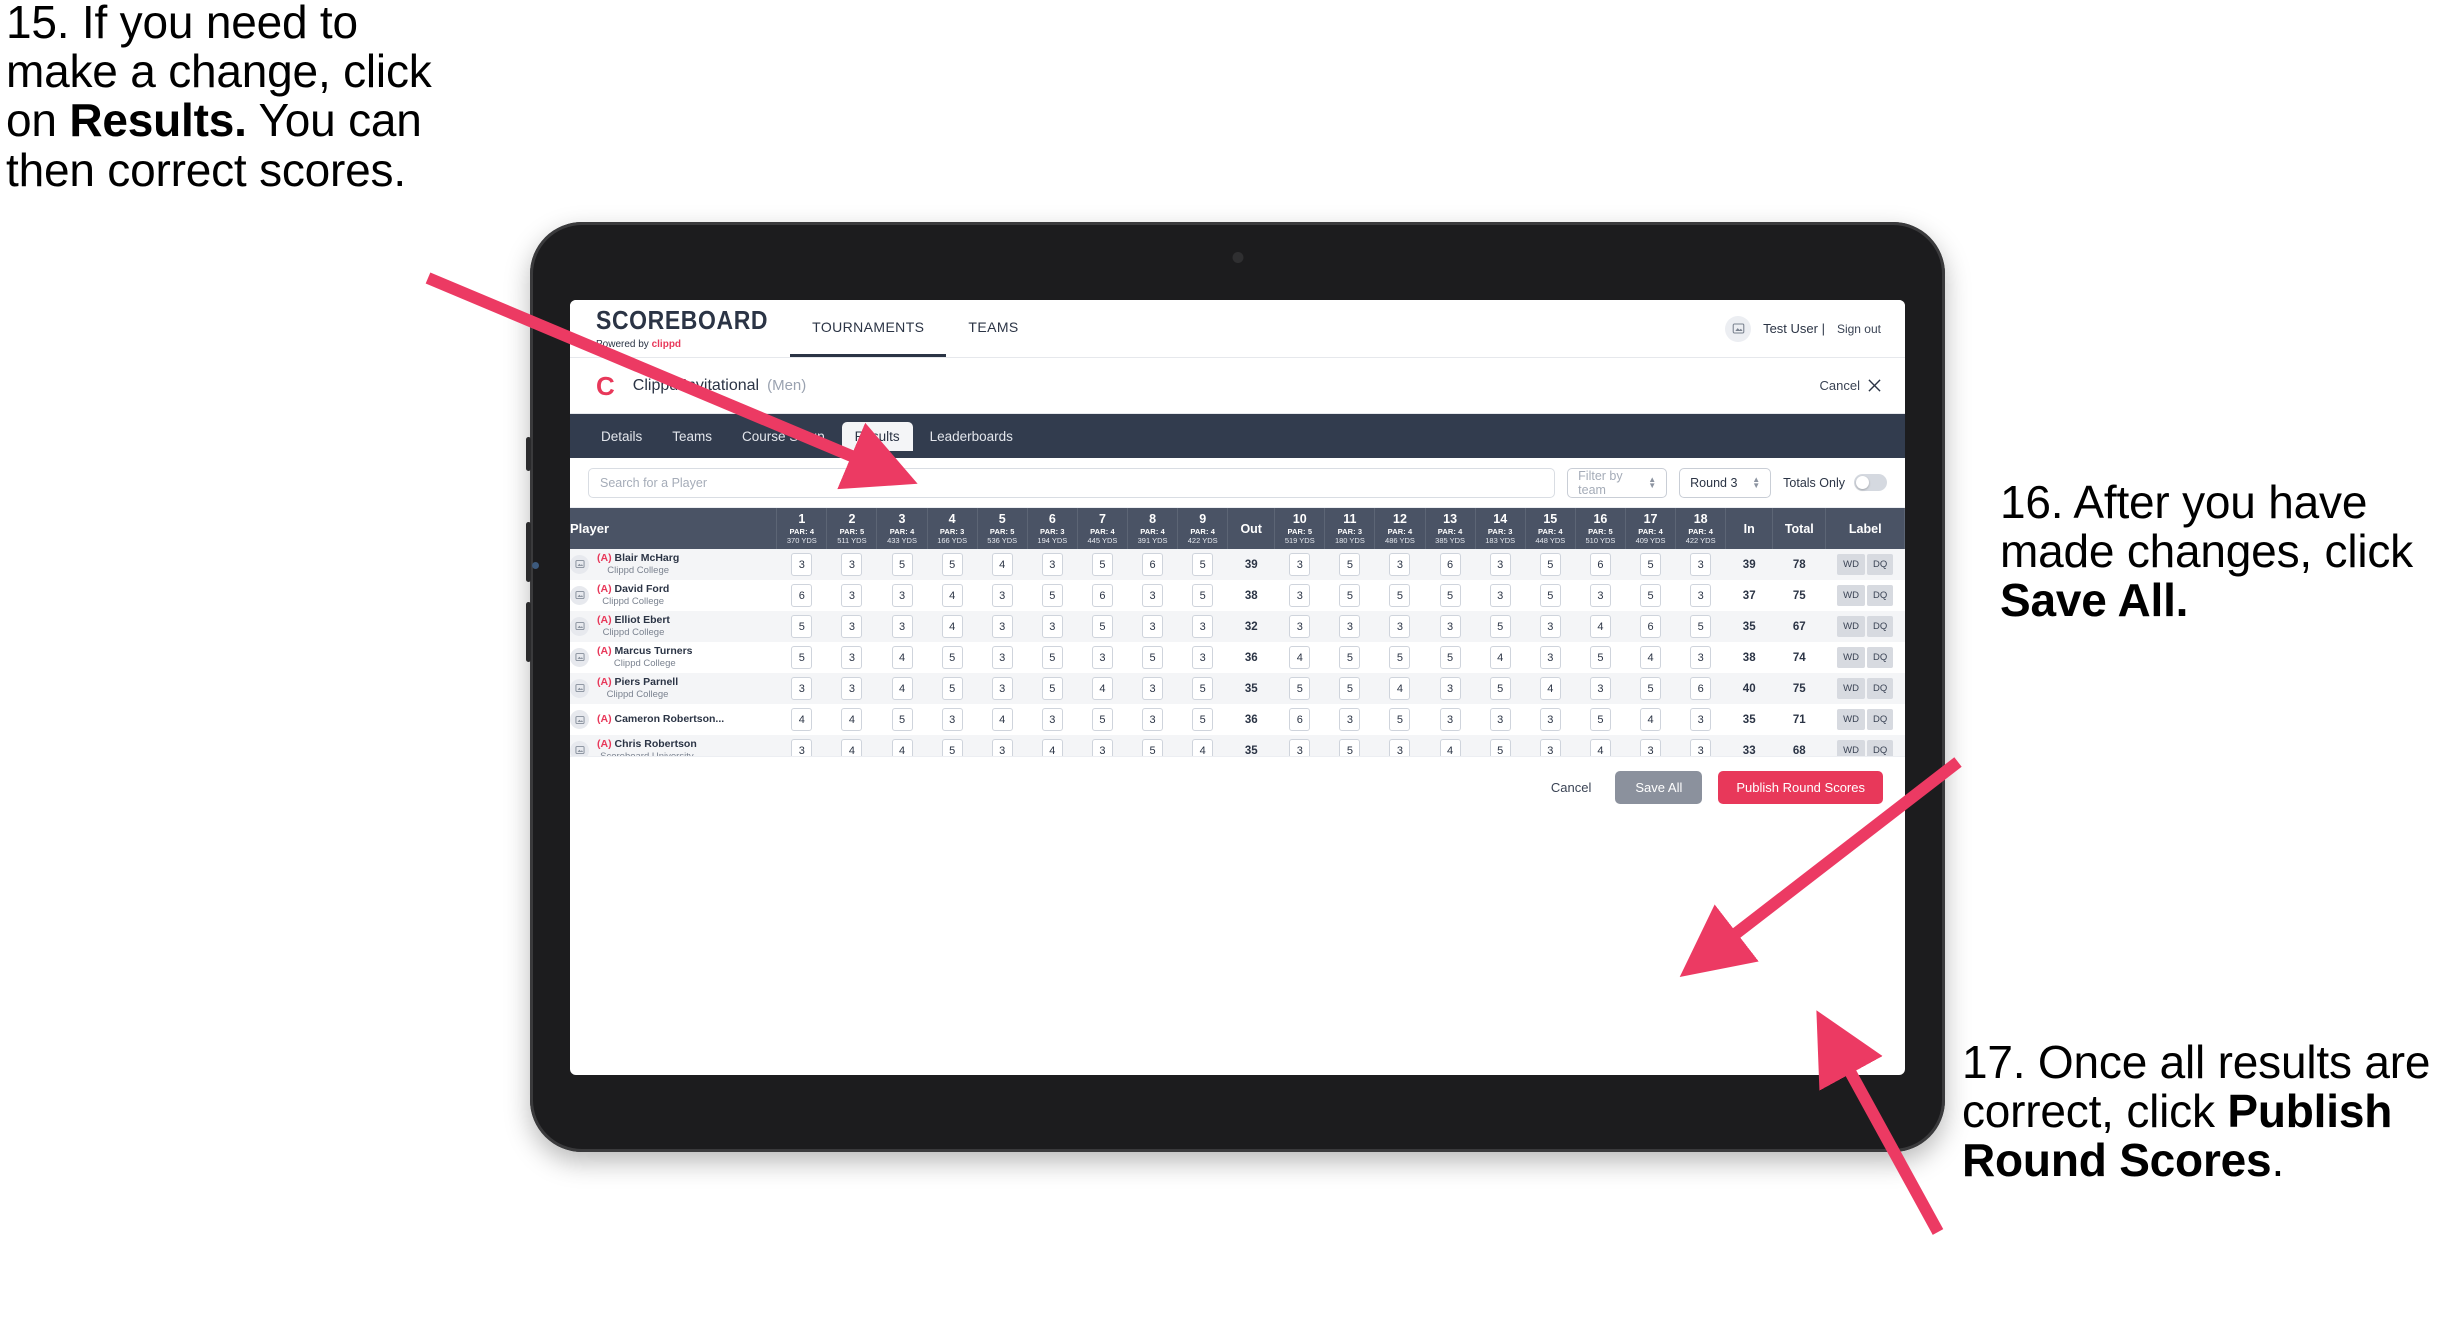 Image resolution: width=2464 pixels, height=1326 pixels. What do you see at coordinates (802, 657) in the screenshot?
I see `score-cell-front-1: 5` at bounding box center [802, 657].